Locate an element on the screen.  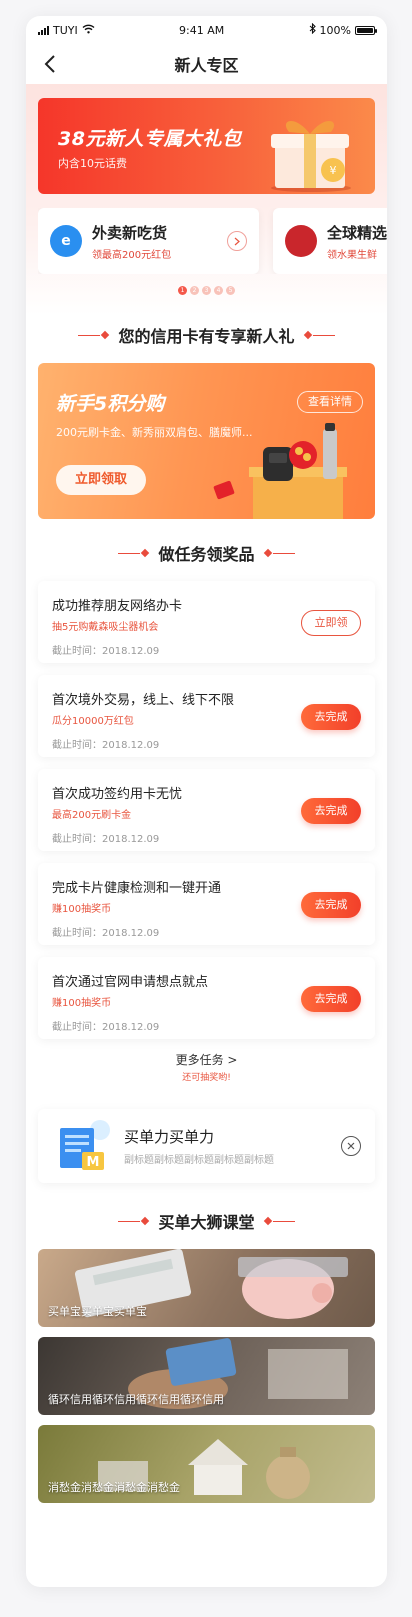
status-left: TUYI is located at coordinates (66, 30).